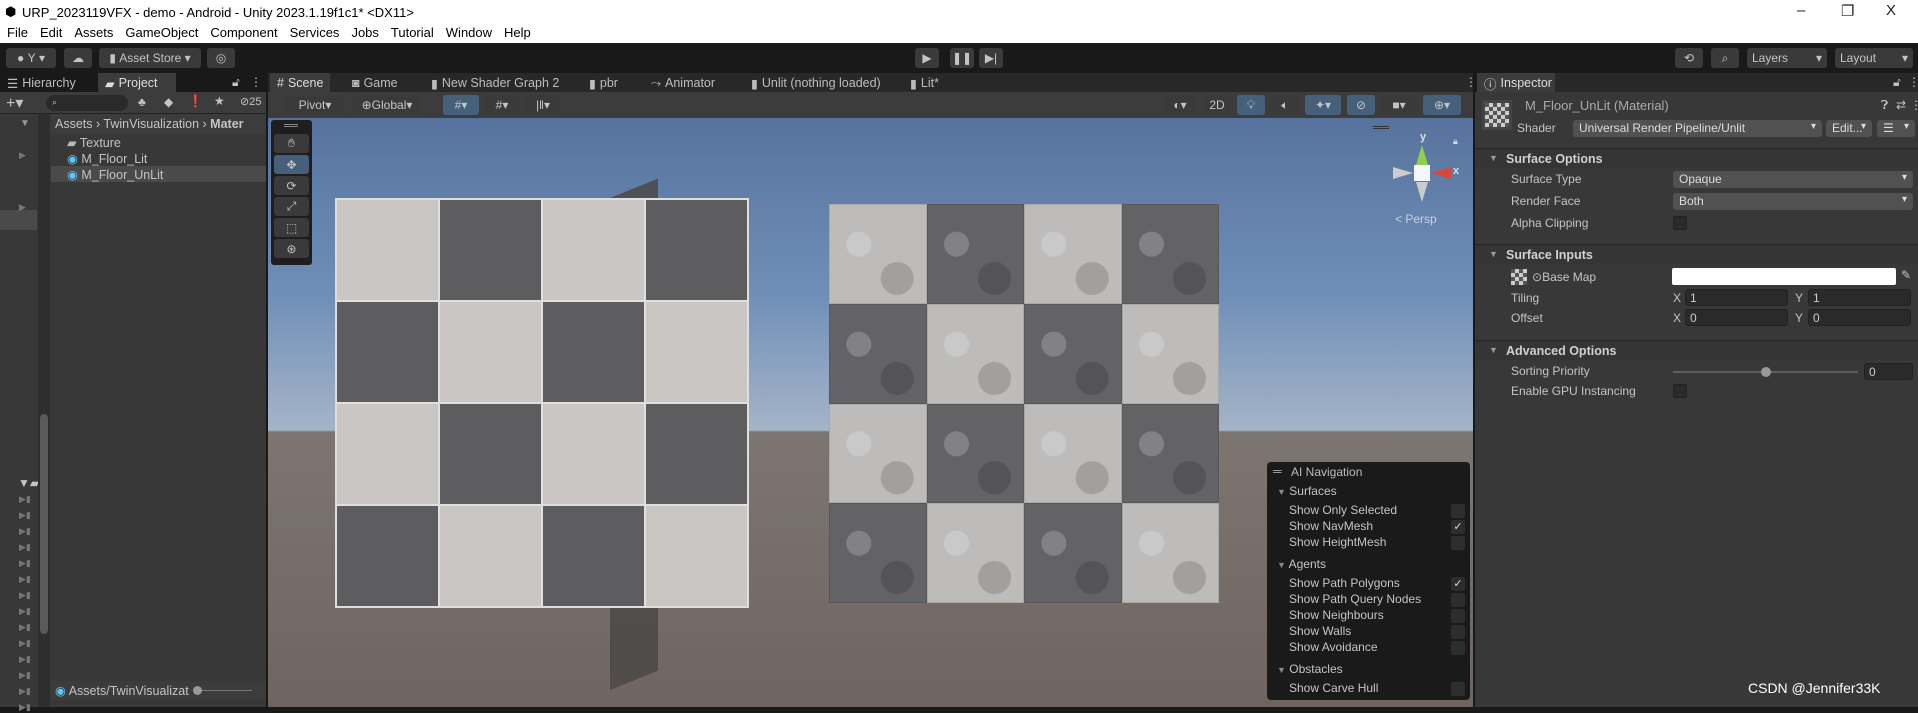  What do you see at coordinates (1696, 254) in the screenshot?
I see `surface-inputs-foldout: ▼ Surface Inputs` at bounding box center [1696, 254].